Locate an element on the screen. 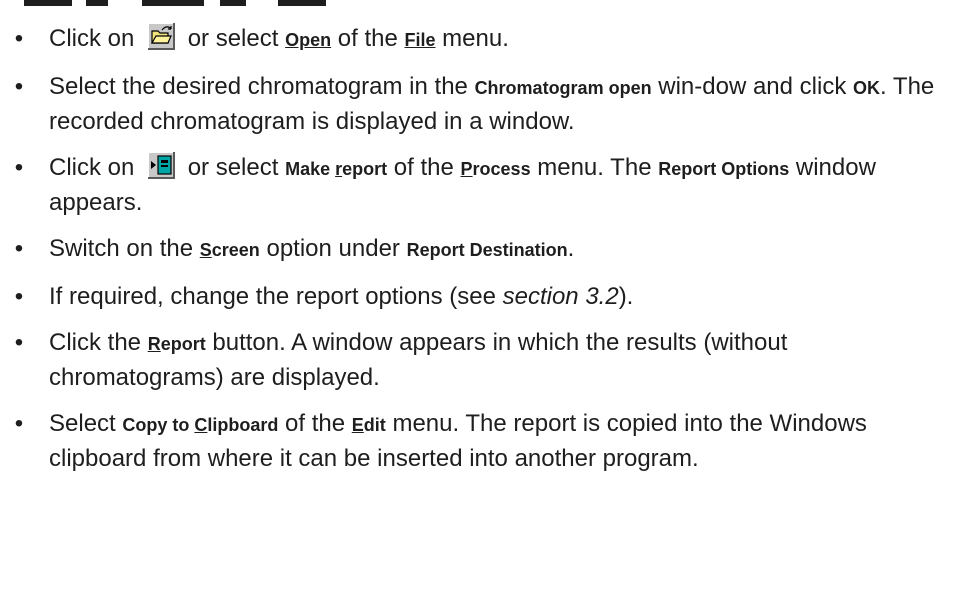  cropped-heading is located at coordinates (179, 4).